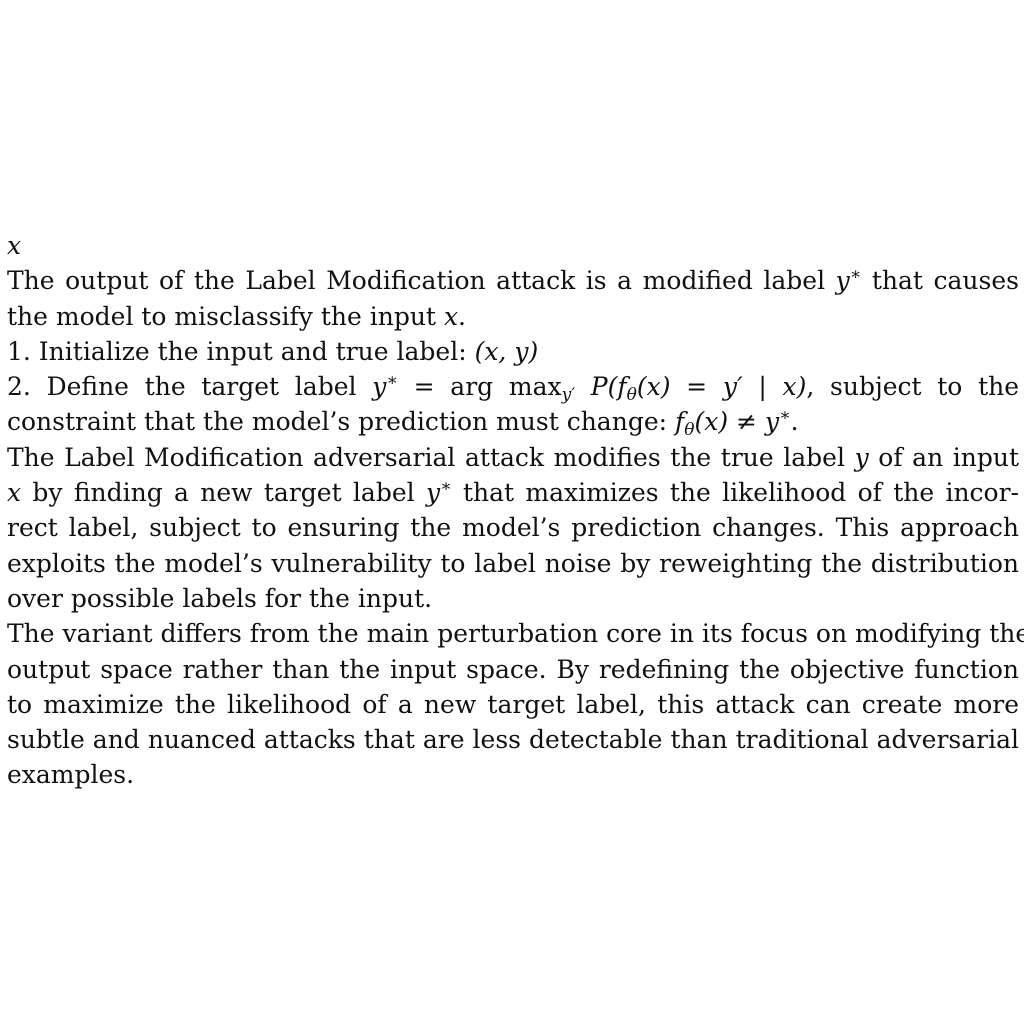 This screenshot has width=1024, height=1024. Describe the element at coordinates (392, 380) in the screenshot. I see `step2-math-star: ∗` at that location.